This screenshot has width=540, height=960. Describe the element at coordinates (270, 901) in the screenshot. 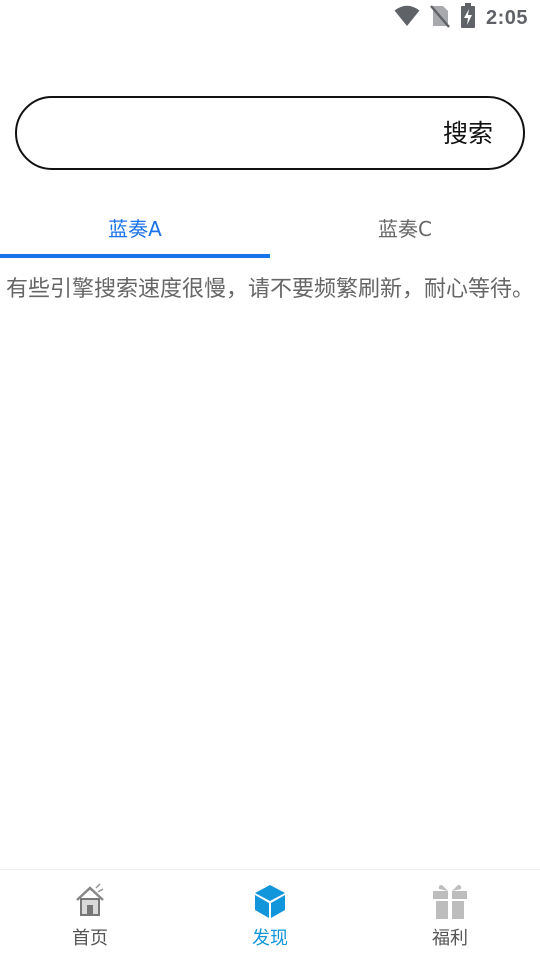

I see `cube-icon` at that location.